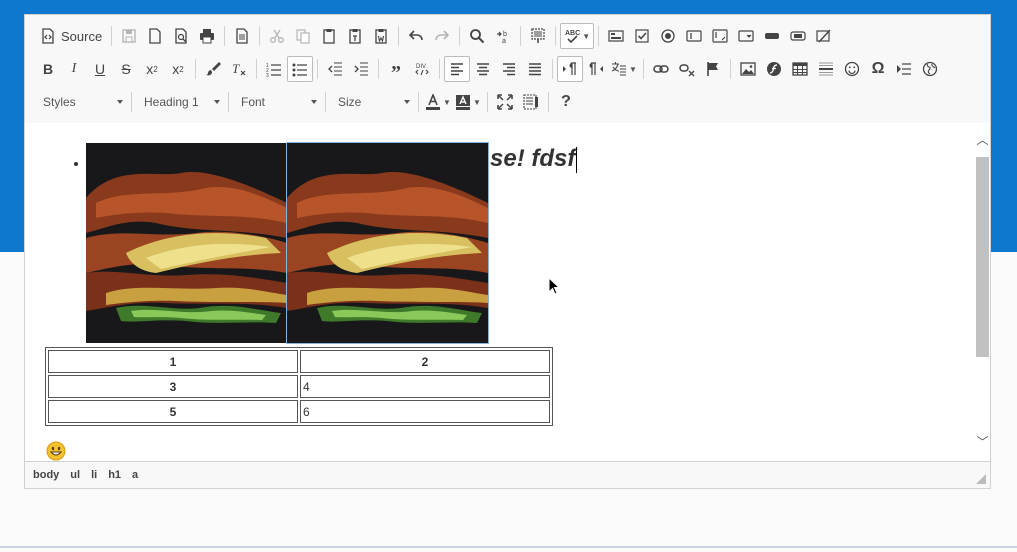  I want to click on form-button-button, so click(772, 36).